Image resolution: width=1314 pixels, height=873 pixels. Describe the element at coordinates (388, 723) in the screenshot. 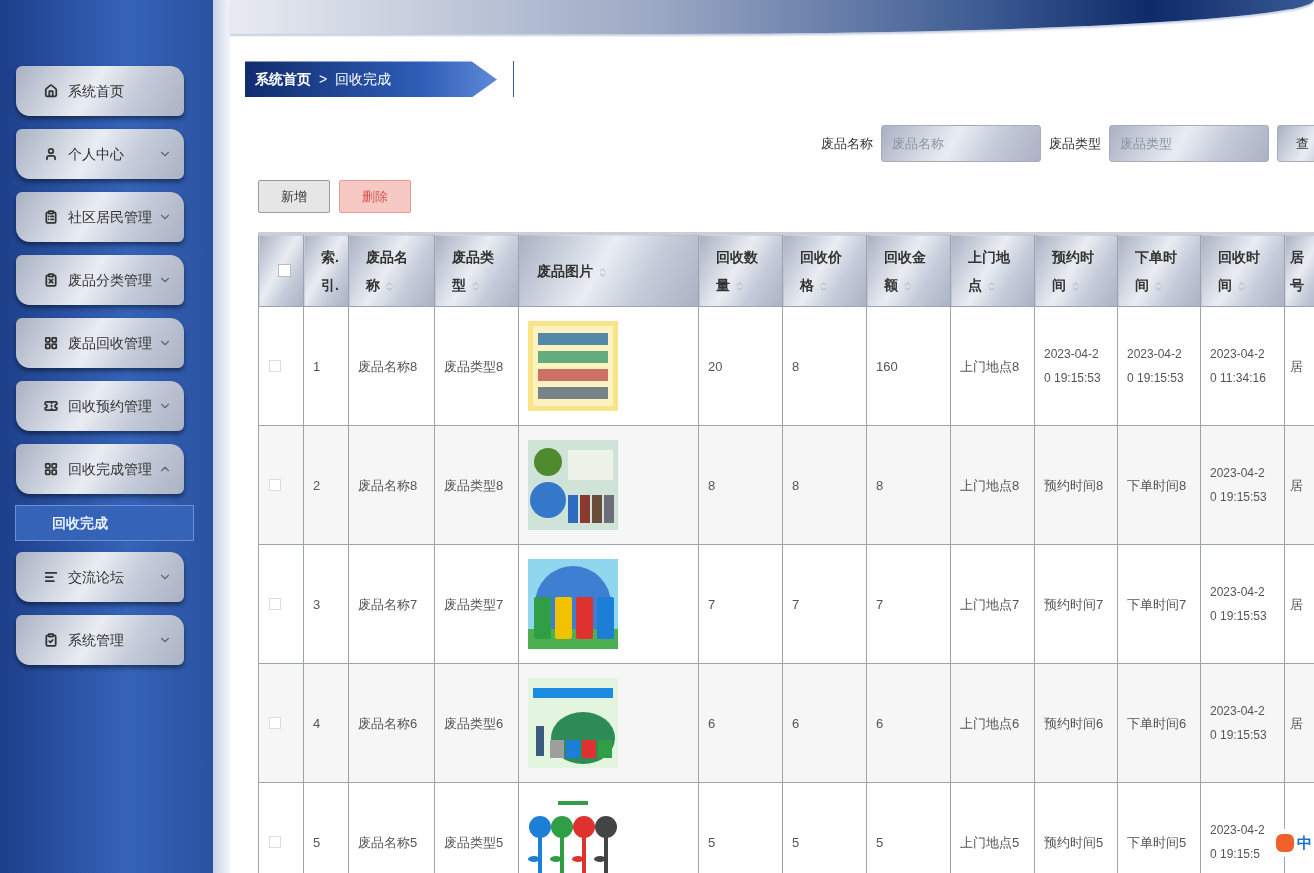

I see `table-cell-text: 废品名称6` at that location.